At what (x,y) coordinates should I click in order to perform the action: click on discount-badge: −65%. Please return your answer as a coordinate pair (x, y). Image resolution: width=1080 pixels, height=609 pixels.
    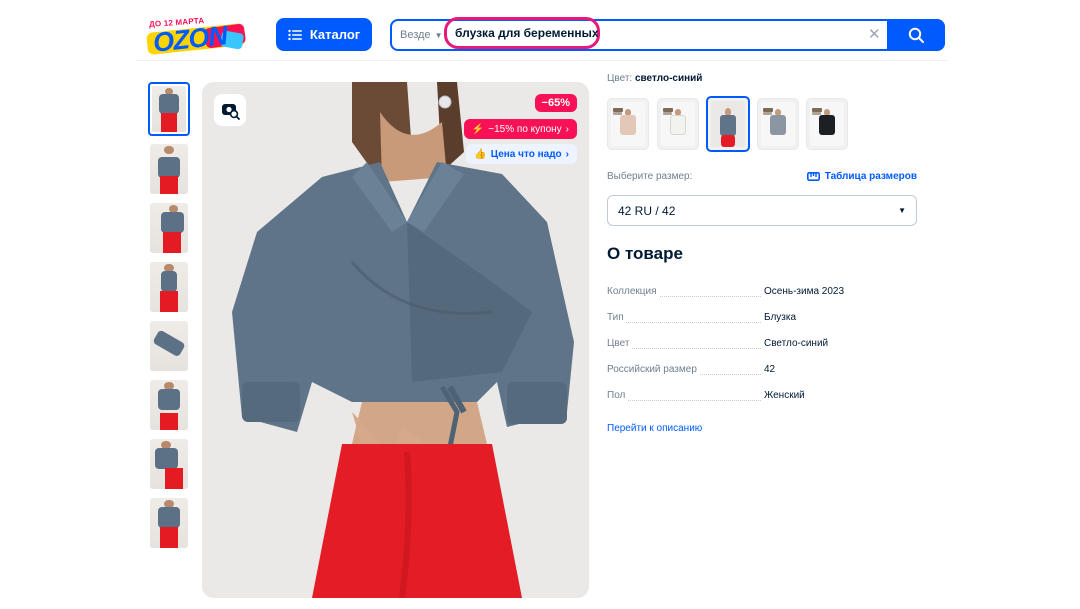
    Looking at the image, I should click on (555, 103).